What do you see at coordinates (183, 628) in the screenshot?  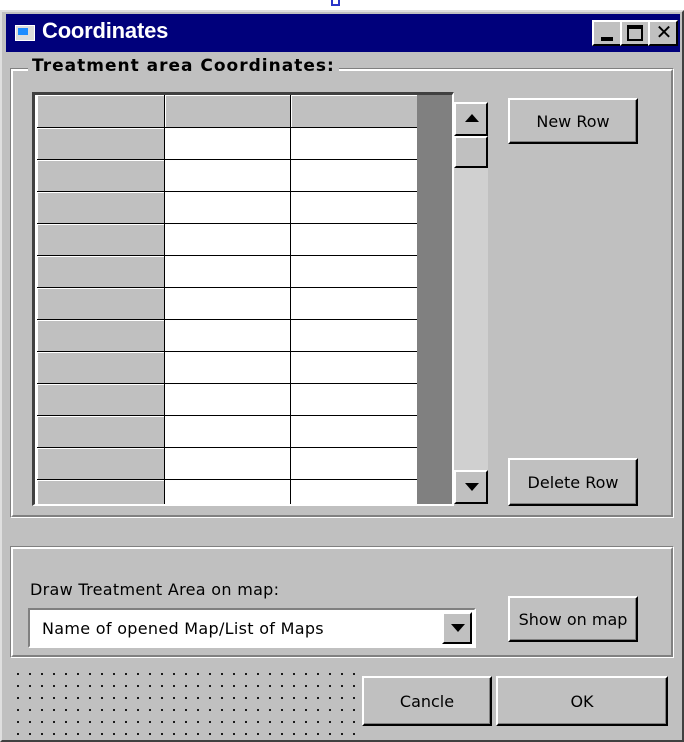 I see `map-select-value: Name of opened Map/List of Maps` at bounding box center [183, 628].